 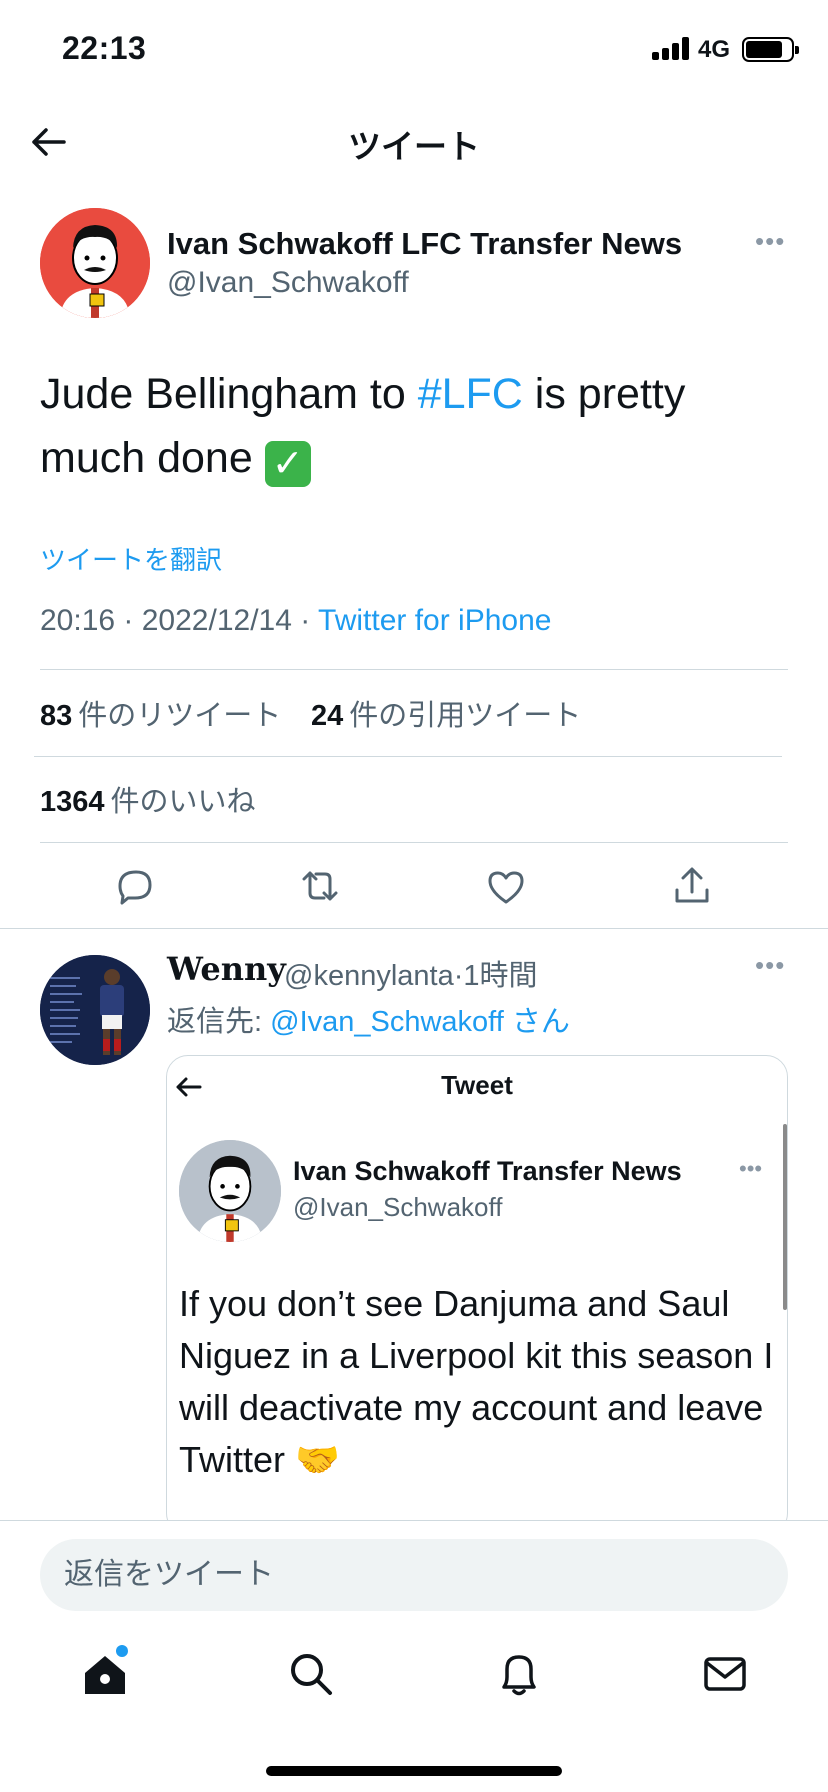 What do you see at coordinates (714, 49) in the screenshot?
I see `network-type: 4G` at bounding box center [714, 49].